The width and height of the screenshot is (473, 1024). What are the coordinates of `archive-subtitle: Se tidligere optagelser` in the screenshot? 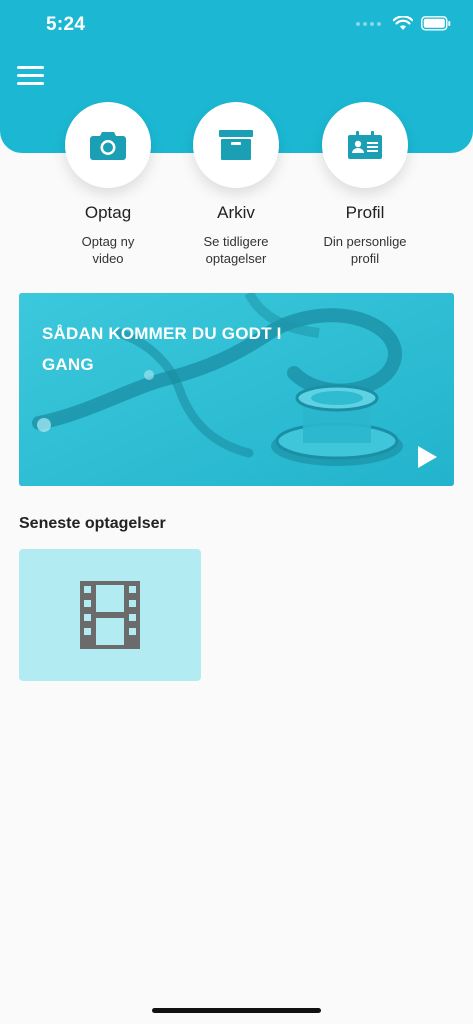 It's located at (236, 250).